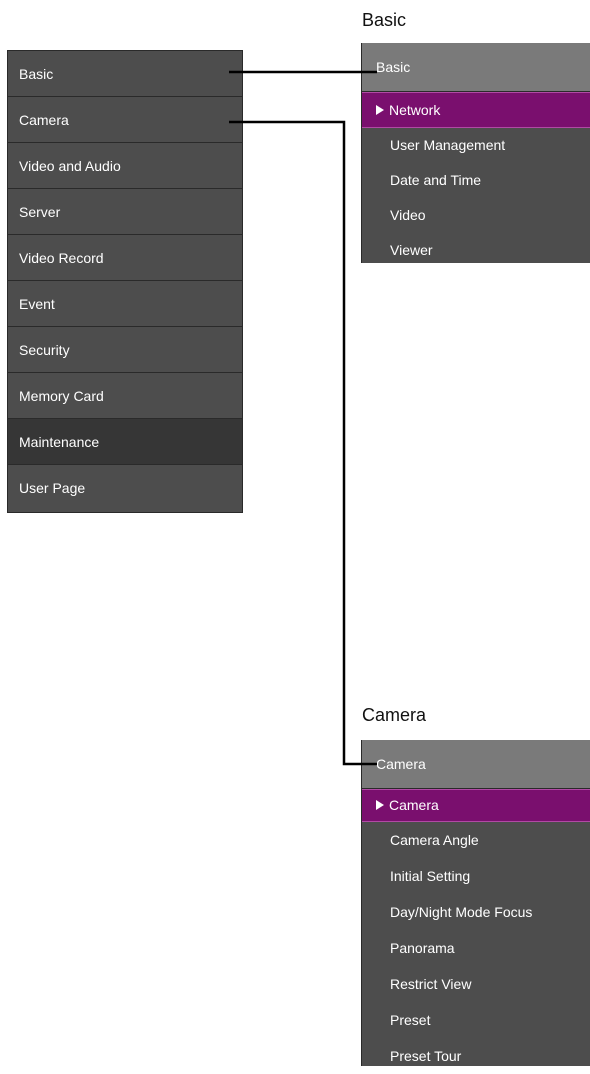  I want to click on camera-submenu-item-day-night-mode-focus: Day/Night Mode Focus, so click(476, 912).